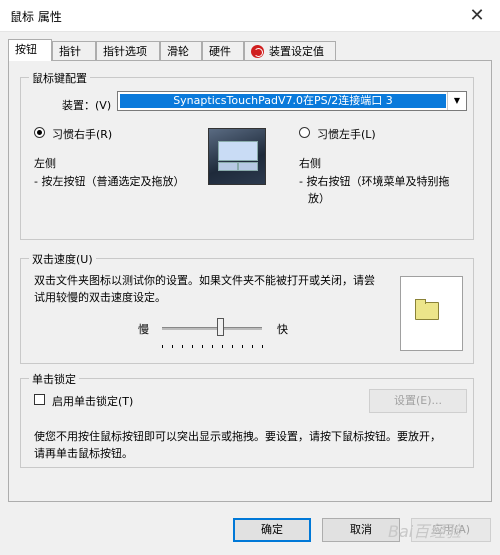  I want to click on device-label: 装置：(V), so click(87, 105).